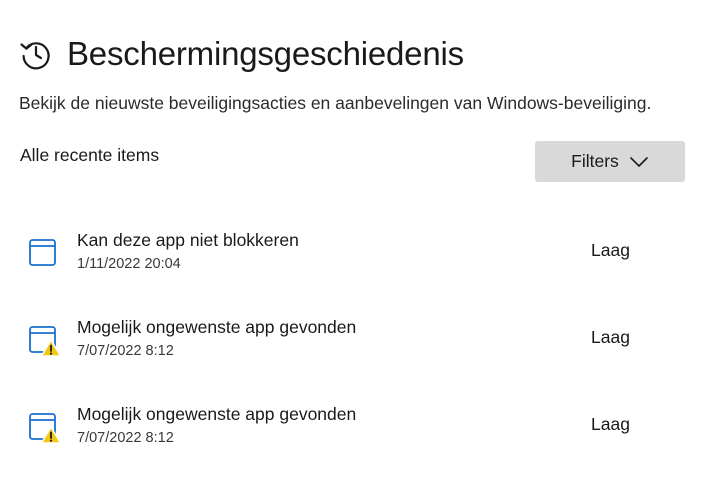 This screenshot has height=493, width=705. What do you see at coordinates (35, 56) in the screenshot?
I see `history-clock-icon` at bounding box center [35, 56].